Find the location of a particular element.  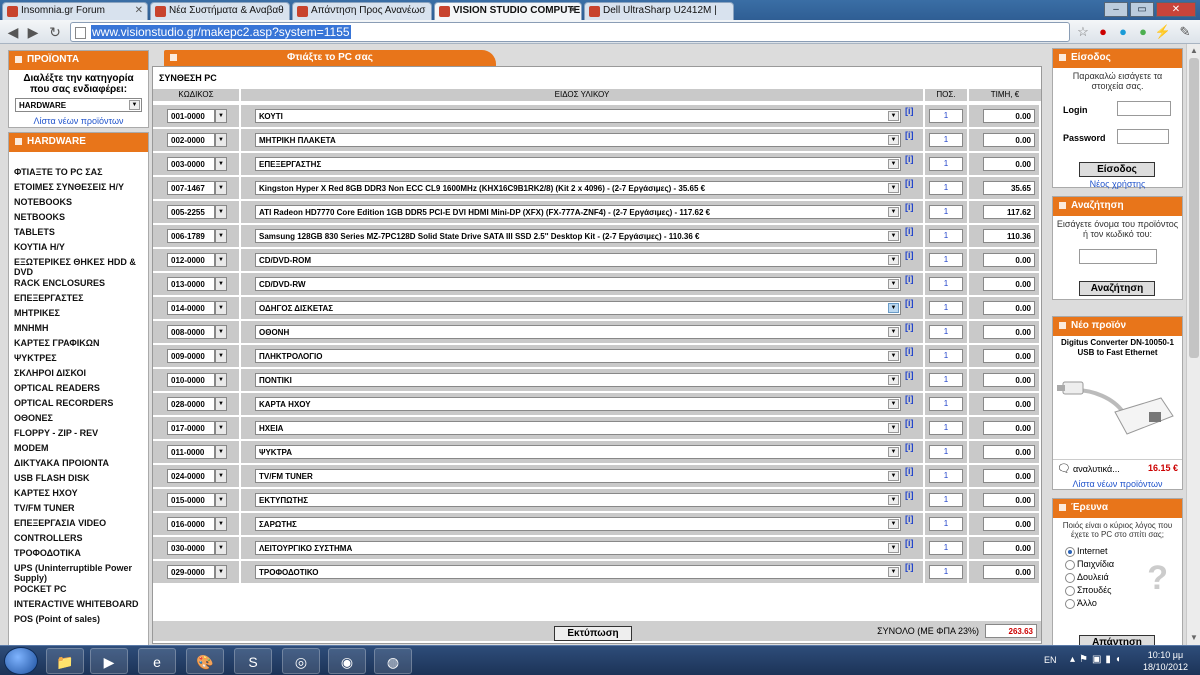

clock: 10:10 μμ 18/10/2012 is located at coordinates (1165, 661).